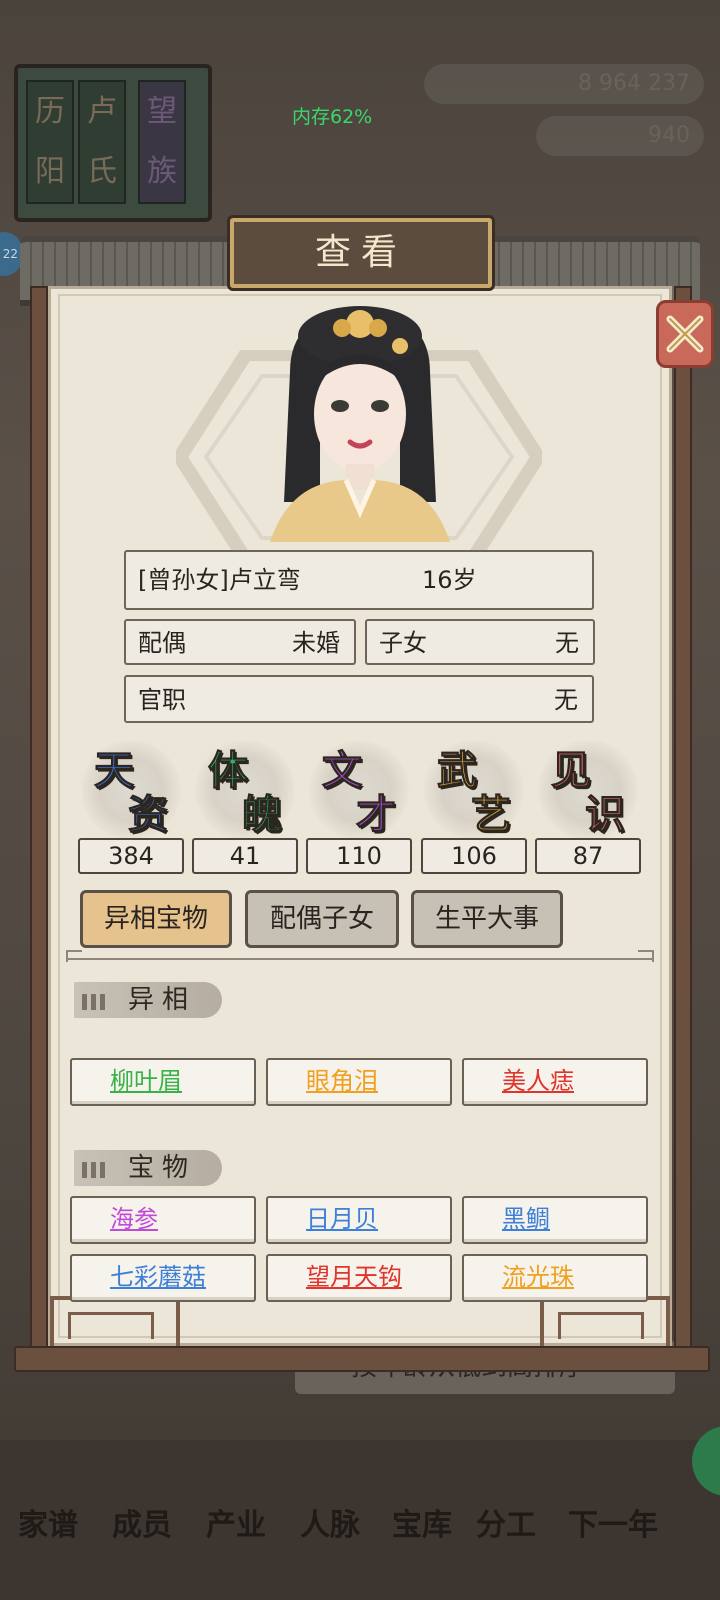 The height and width of the screenshot is (1600, 720). I want to click on stat-name-char: 识, so click(605, 815).